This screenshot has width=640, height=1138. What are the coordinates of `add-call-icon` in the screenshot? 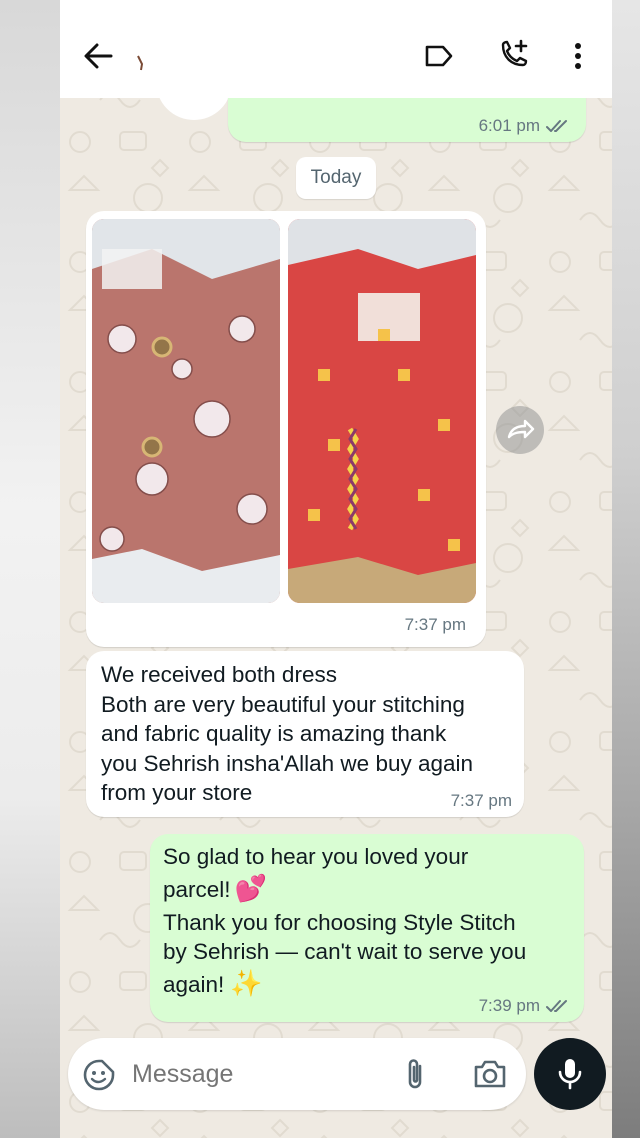 It's located at (513, 56).